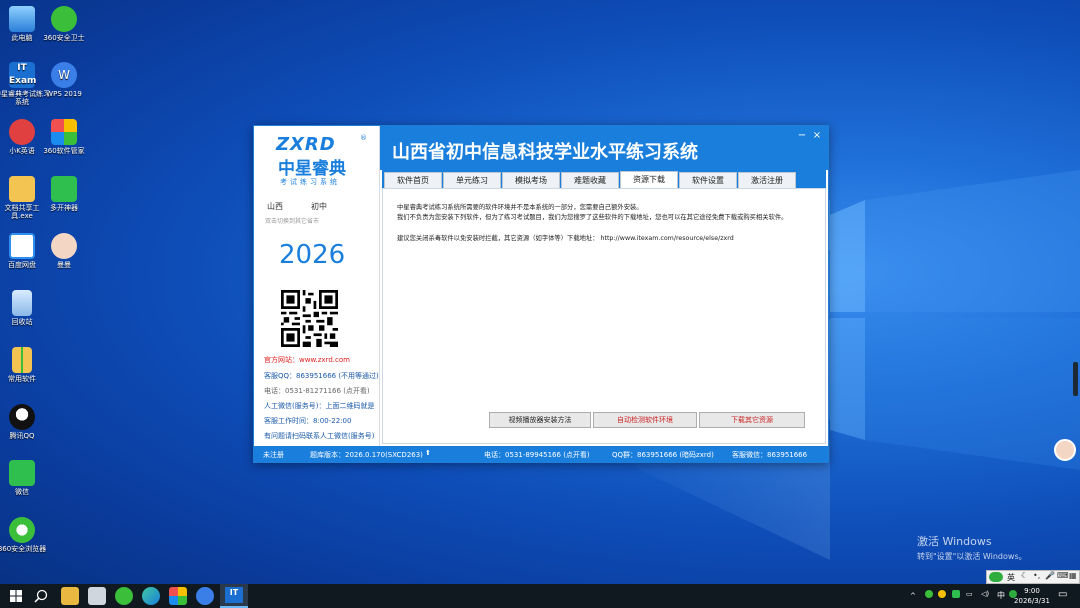  I want to click on tray-expand-icon: ^, so click(913, 596).